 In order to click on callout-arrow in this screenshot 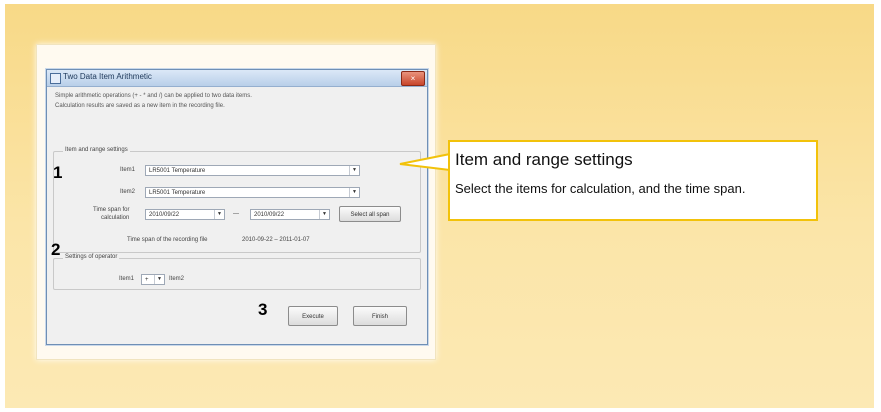, I will do `click(425, 162)`.